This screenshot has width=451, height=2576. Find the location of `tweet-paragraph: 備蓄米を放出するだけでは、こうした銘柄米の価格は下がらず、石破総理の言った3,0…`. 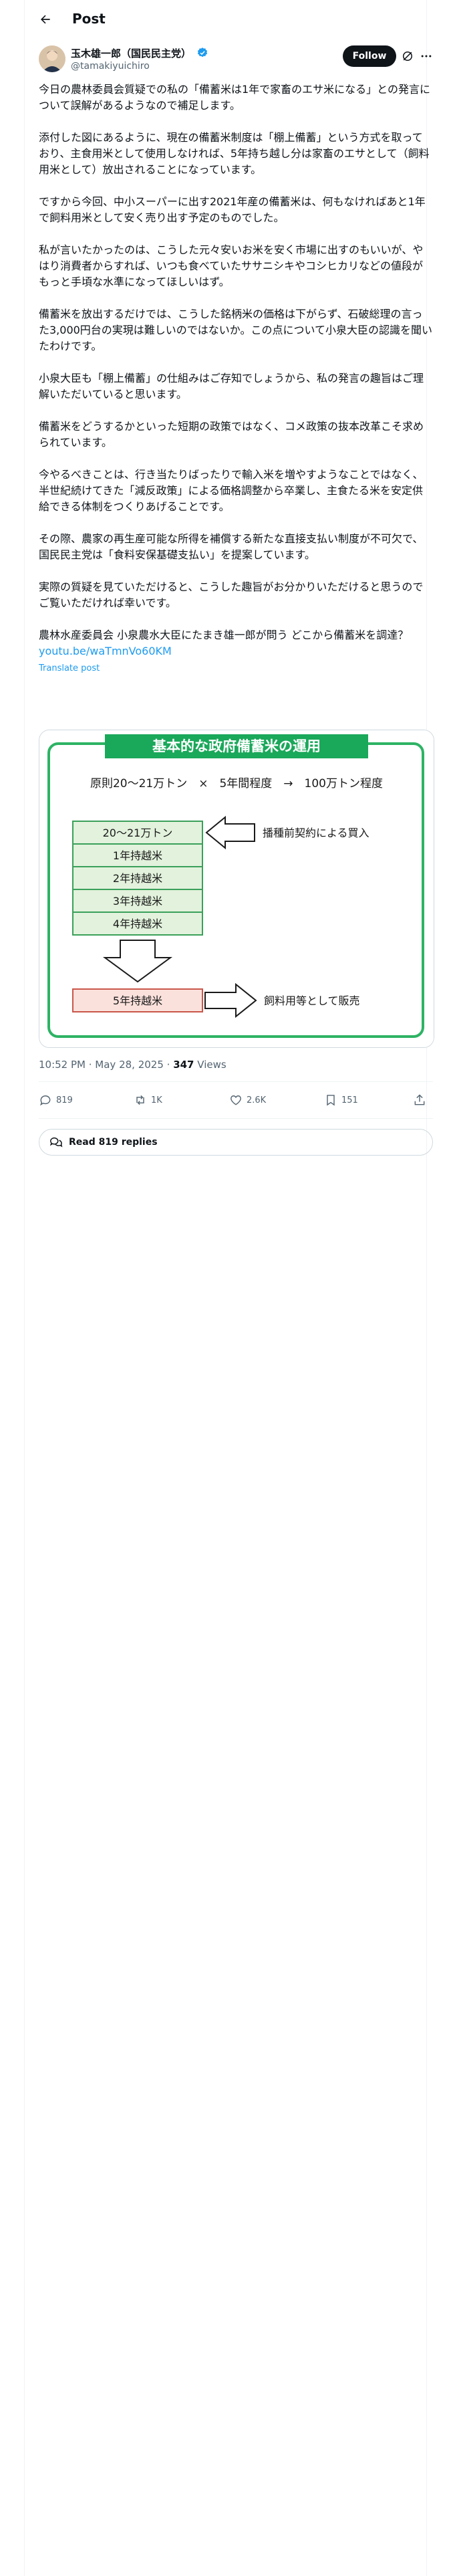

tweet-paragraph: 備蓄米を放出するだけでは、こうした銘柄米の価格は下がらず、石破総理の言った3,0… is located at coordinates (236, 330).